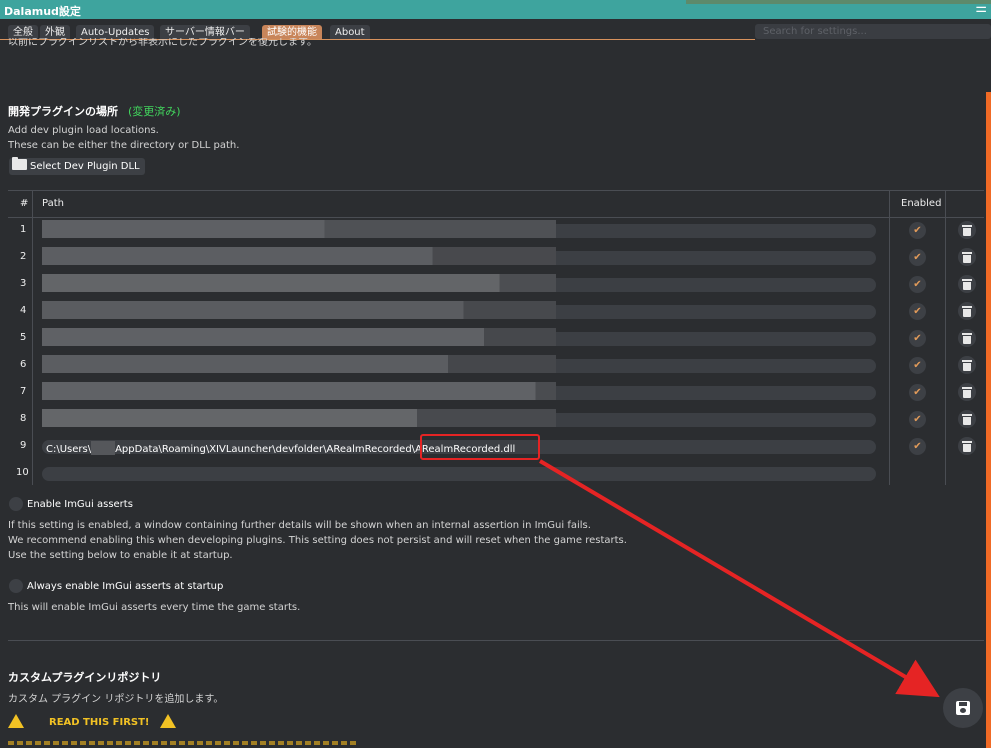  I want to click on table-row: 7 ✔, so click(496, 392).